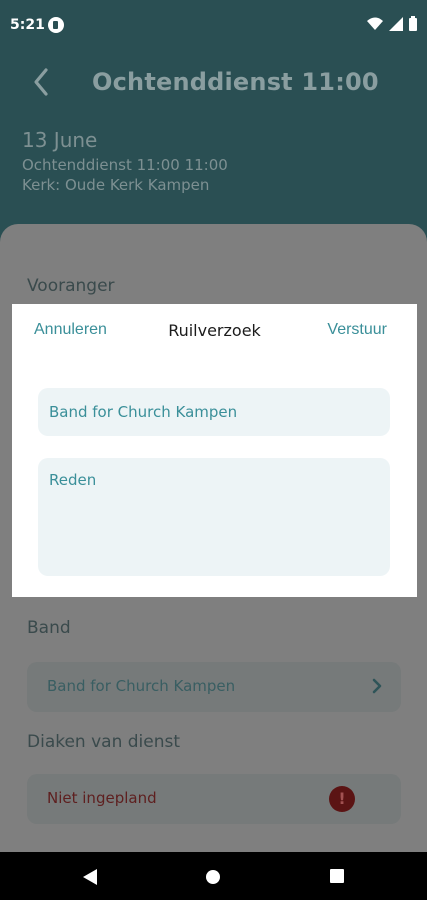  What do you see at coordinates (56, 25) in the screenshot?
I see `app-notification-icon` at bounding box center [56, 25].